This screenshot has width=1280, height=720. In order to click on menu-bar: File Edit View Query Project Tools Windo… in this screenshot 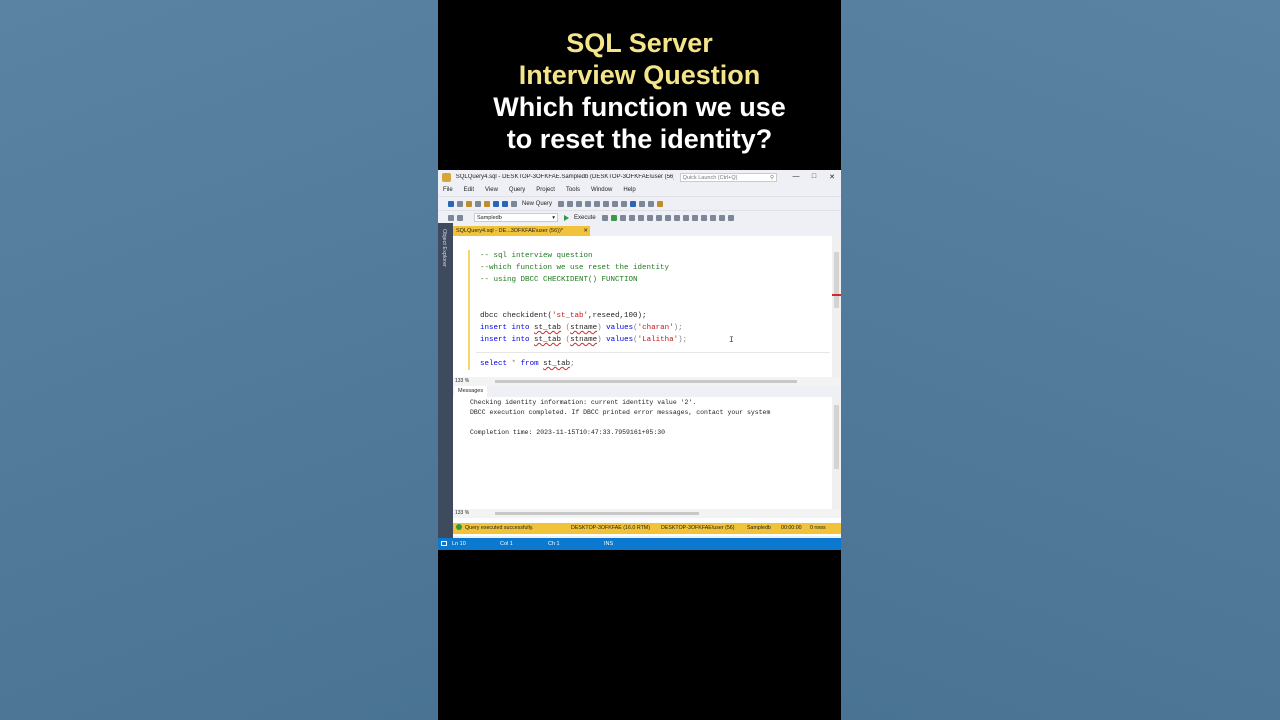, I will do `click(639, 190)`.